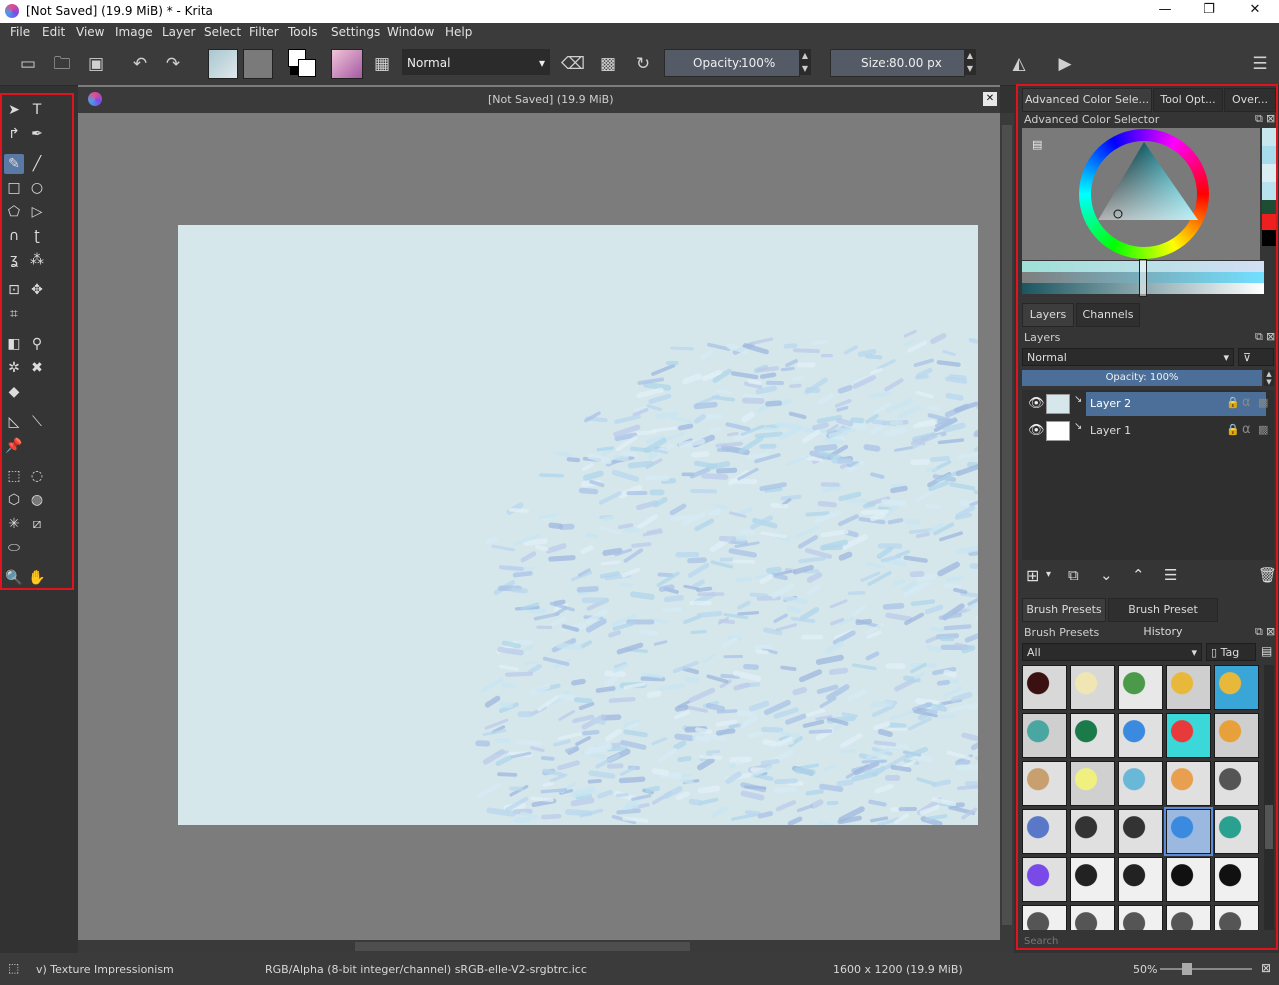  I want to click on bezier-curve-tool-icon: ∩, so click(14, 236).